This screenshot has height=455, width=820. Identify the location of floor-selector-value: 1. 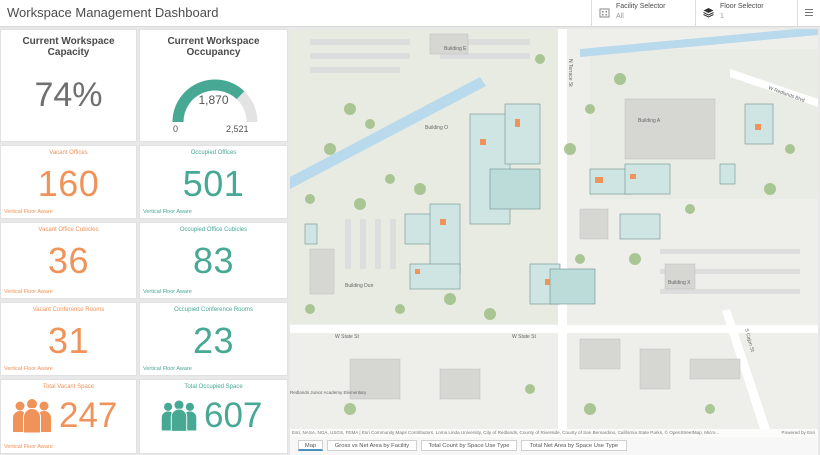
(722, 16).